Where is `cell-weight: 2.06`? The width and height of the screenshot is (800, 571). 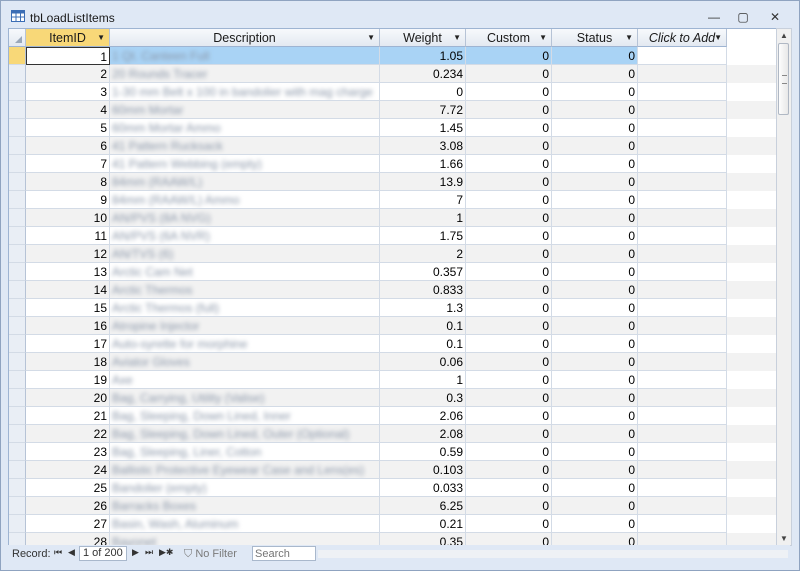 cell-weight: 2.06 is located at coordinates (423, 416).